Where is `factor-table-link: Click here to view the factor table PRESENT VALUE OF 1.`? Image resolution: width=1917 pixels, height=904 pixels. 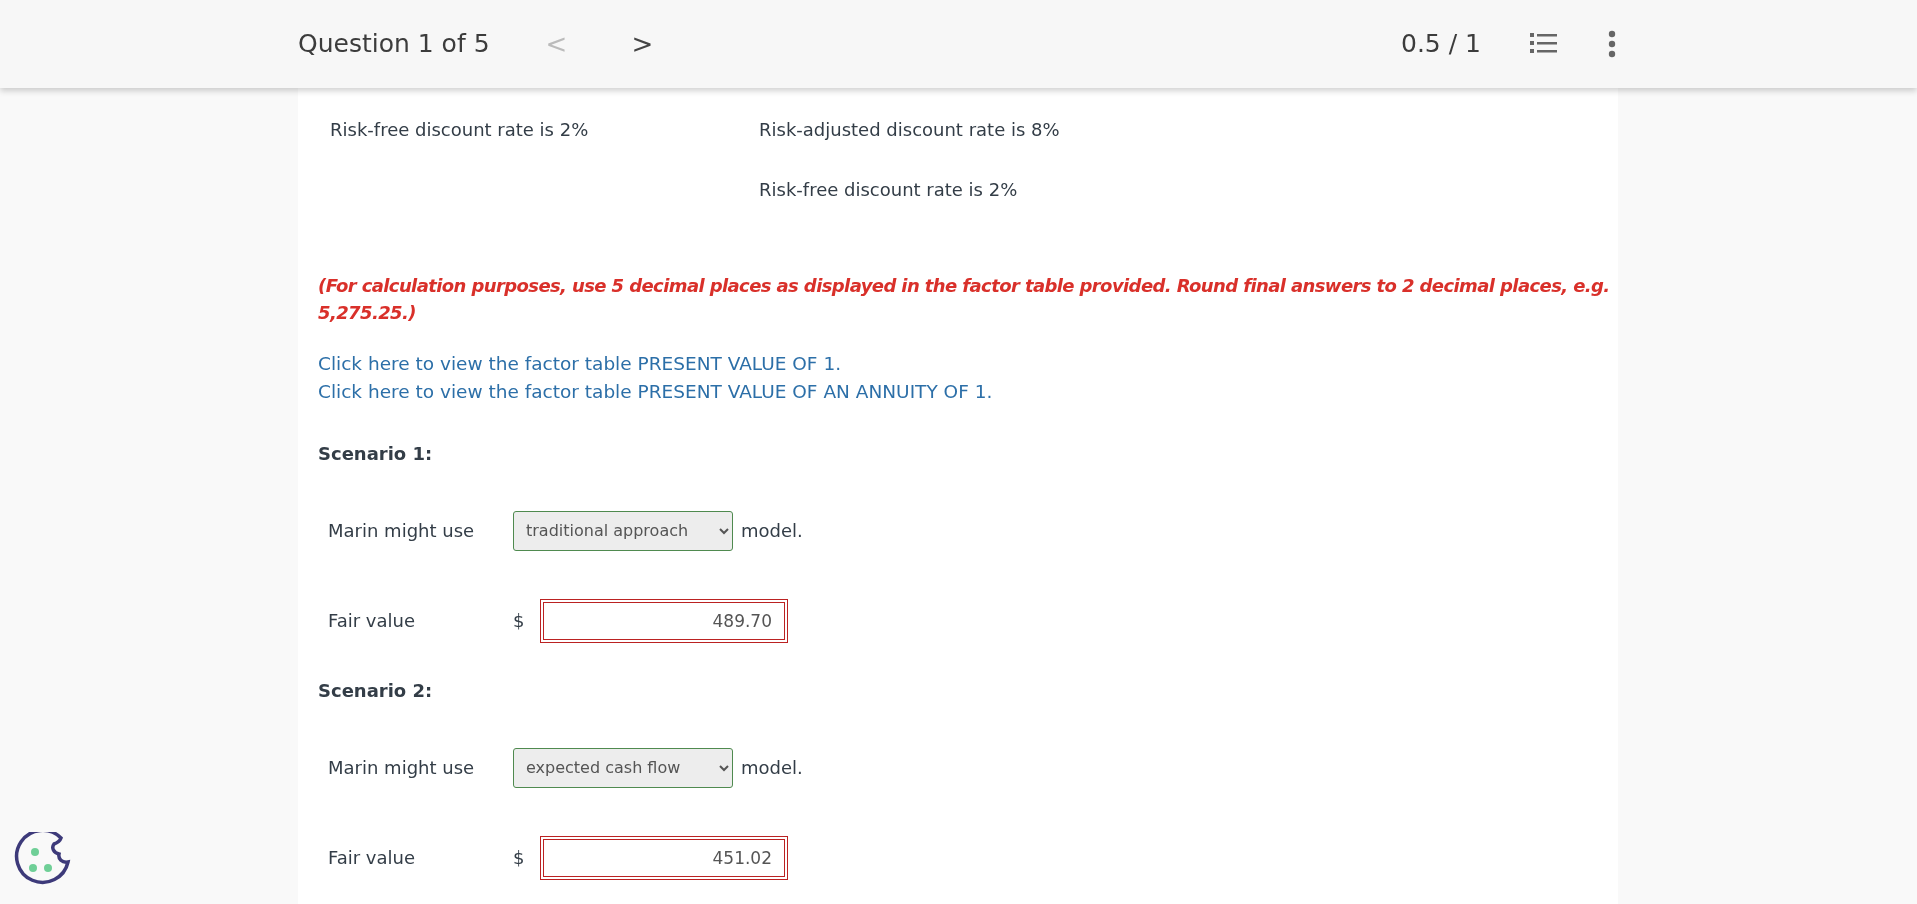 factor-table-link: Click here to view the factor table PRESENT VALUE OF 1. is located at coordinates (580, 364).